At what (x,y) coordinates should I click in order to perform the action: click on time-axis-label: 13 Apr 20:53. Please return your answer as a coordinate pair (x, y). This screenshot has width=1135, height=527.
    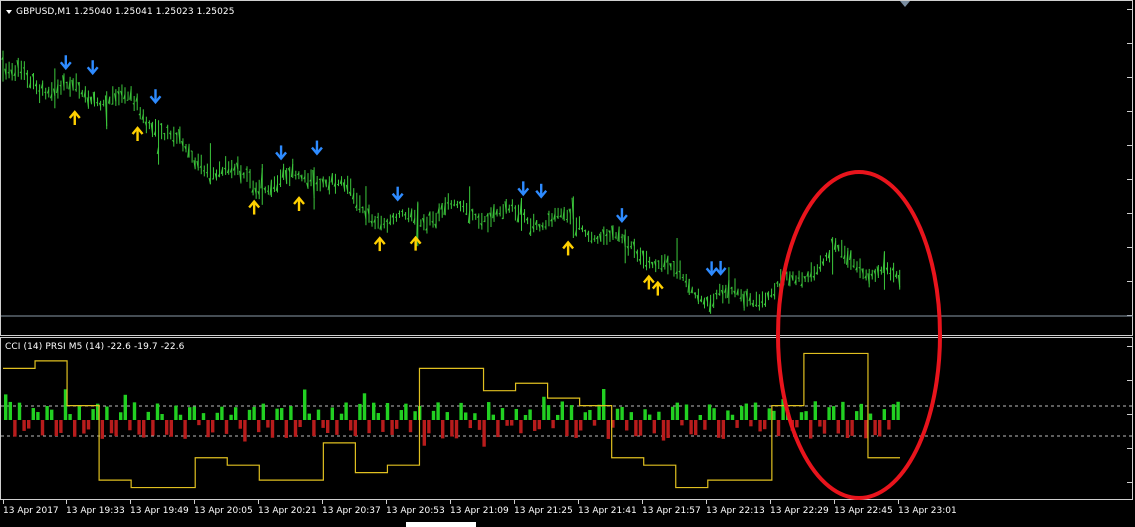
    Looking at the image, I should click on (415, 511).